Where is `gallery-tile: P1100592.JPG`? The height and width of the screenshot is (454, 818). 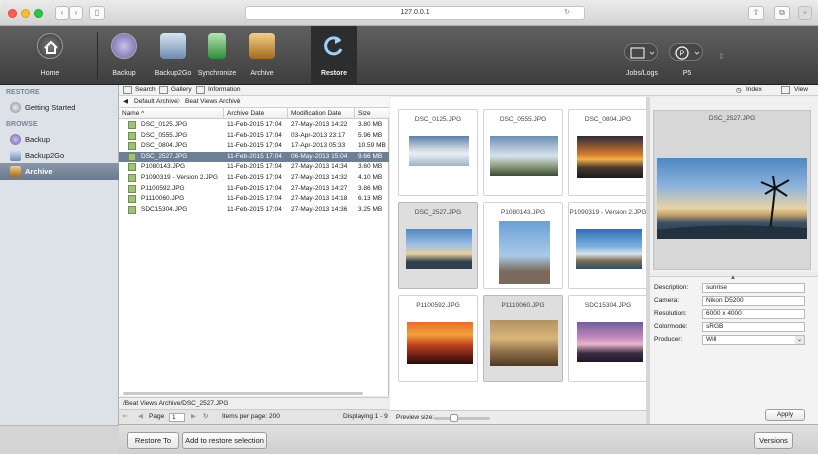
gallery-tile: P1100592.JPG is located at coordinates (438, 338).